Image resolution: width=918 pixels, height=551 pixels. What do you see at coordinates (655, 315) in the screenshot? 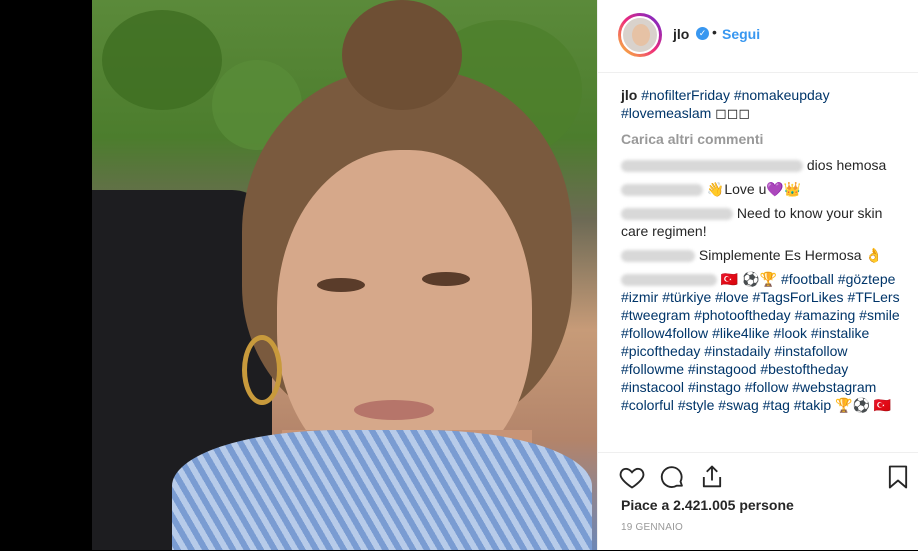
I see `hashtag-link: #tweegram` at bounding box center [655, 315].